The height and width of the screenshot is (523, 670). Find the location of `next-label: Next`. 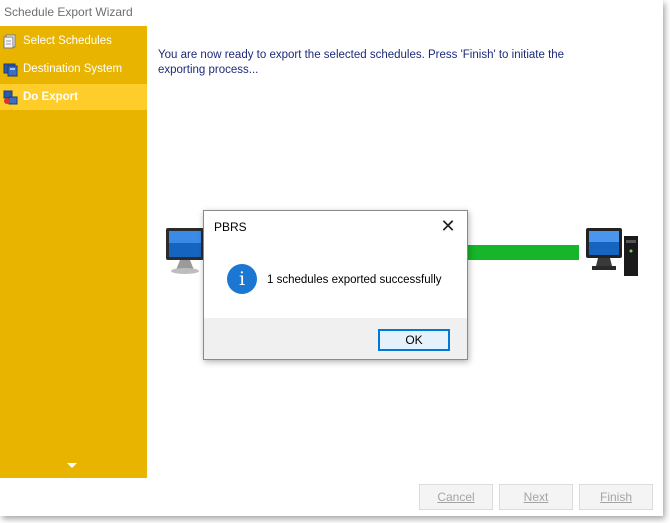

next-label: Next is located at coordinates (536, 497).